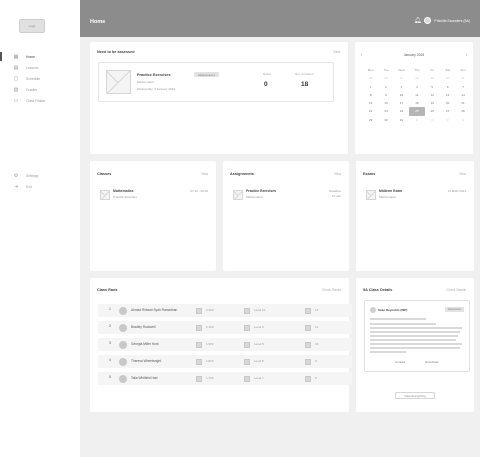 The width and height of the screenshot is (480, 457). What do you see at coordinates (225, 327) in the screenshot?
I see `table-row: 2 Bradley Rockwell 2,100 Level 9 11` at bounding box center [225, 327].